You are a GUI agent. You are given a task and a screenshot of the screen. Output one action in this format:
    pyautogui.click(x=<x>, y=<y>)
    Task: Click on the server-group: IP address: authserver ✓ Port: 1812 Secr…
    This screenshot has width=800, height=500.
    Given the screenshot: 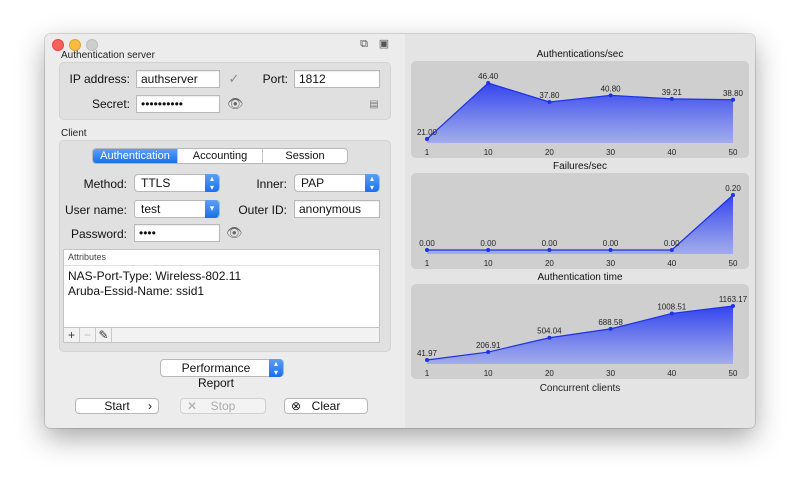 What is the action you would take?
    pyautogui.click(x=225, y=91)
    